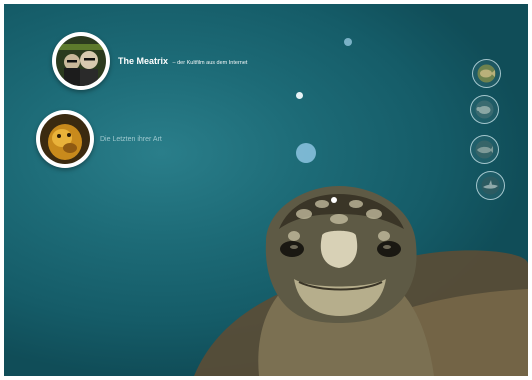 The height and width of the screenshot is (380, 532). I want to click on turtle-nav-button, so click(484, 109).